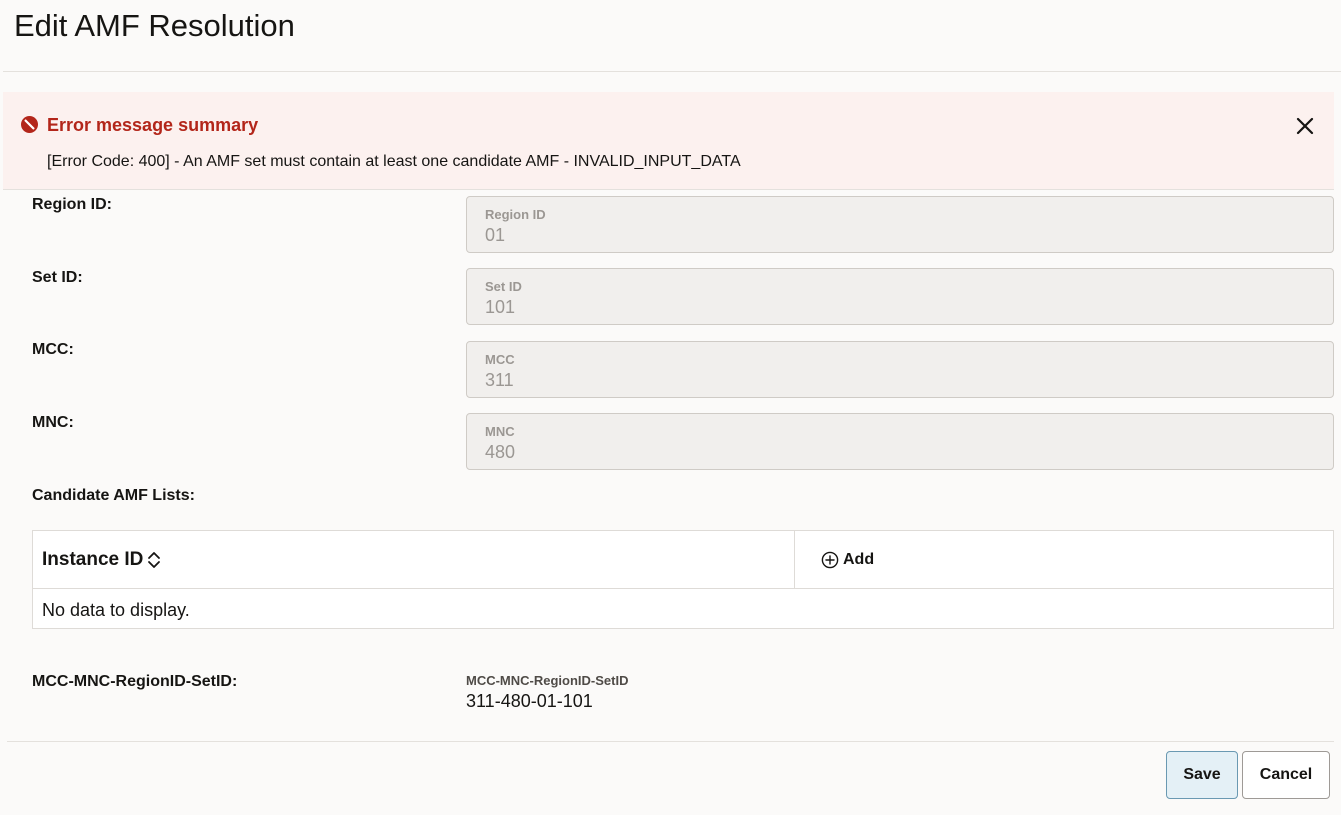 The image size is (1341, 815). What do you see at coordinates (154, 25) in the screenshot?
I see `page-title: Edit AMF Resolution` at bounding box center [154, 25].